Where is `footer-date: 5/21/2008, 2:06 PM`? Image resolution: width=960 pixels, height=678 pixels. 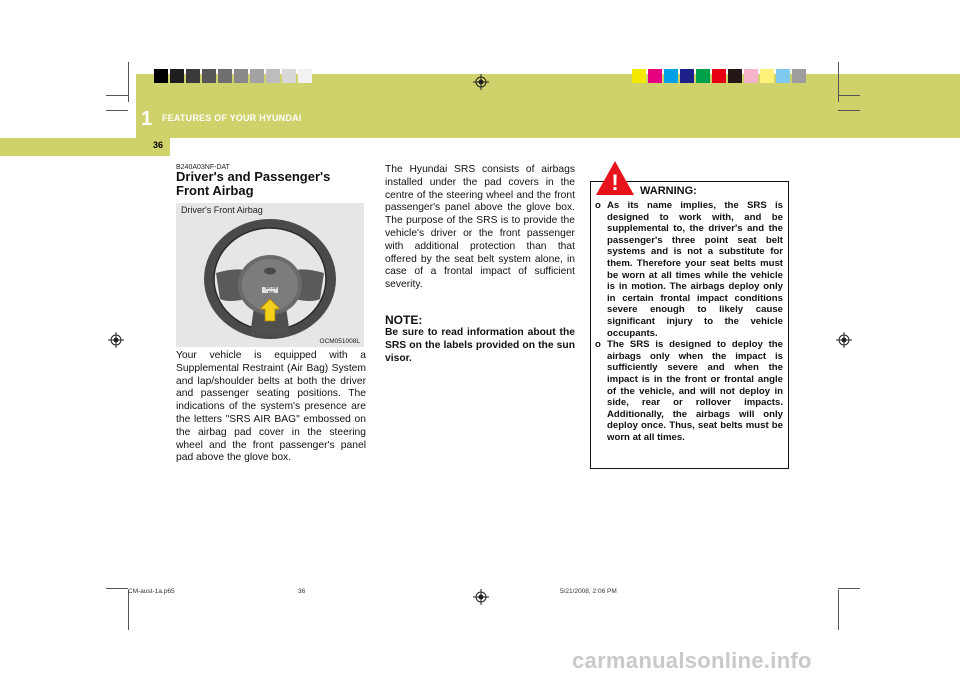
footer-date: 5/21/2008, 2:06 PM is located at coordinates (588, 591).